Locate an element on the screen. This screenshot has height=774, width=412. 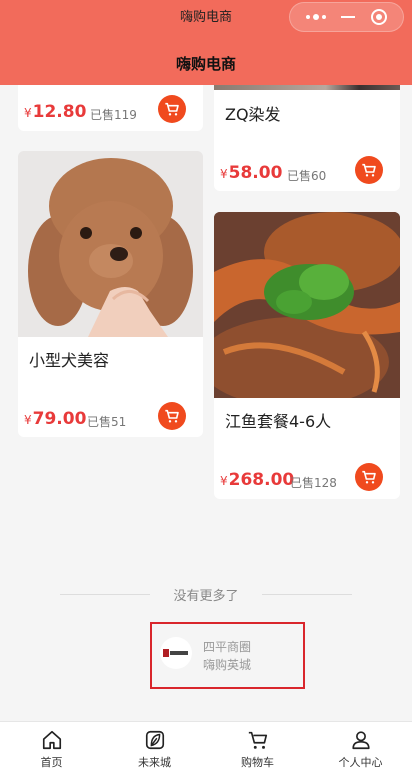
product-price: ¥58.00 is located at coordinates (251, 173).